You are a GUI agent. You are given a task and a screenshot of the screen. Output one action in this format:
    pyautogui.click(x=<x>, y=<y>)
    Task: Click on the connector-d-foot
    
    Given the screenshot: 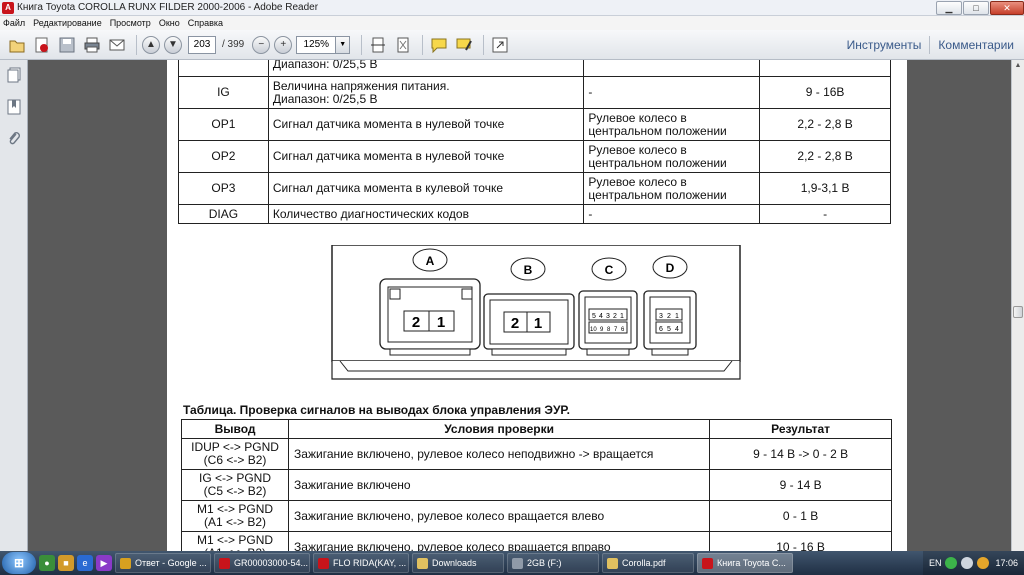 What is the action you would take?
    pyautogui.click(x=670, y=352)
    